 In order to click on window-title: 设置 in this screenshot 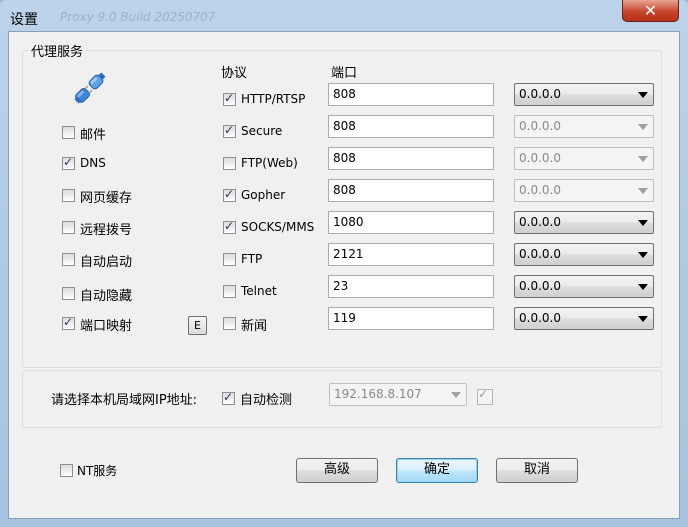, I will do `click(24, 20)`.